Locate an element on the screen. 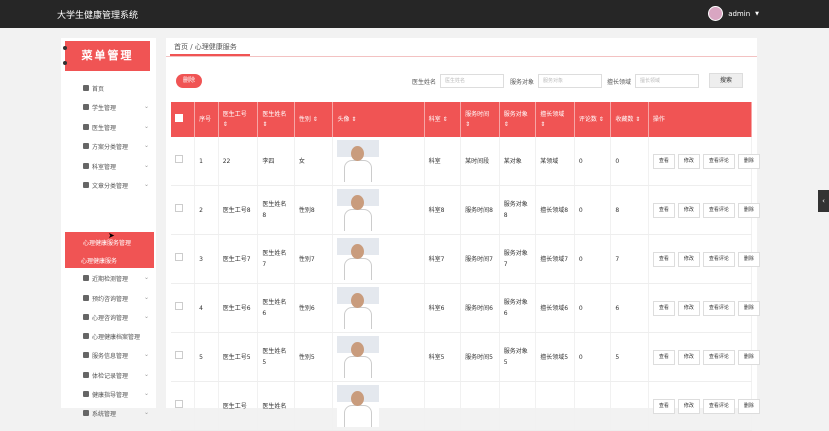  sidebar-item-psych-service-group: 心理健康服务管理 is located at coordinates (107, 242).